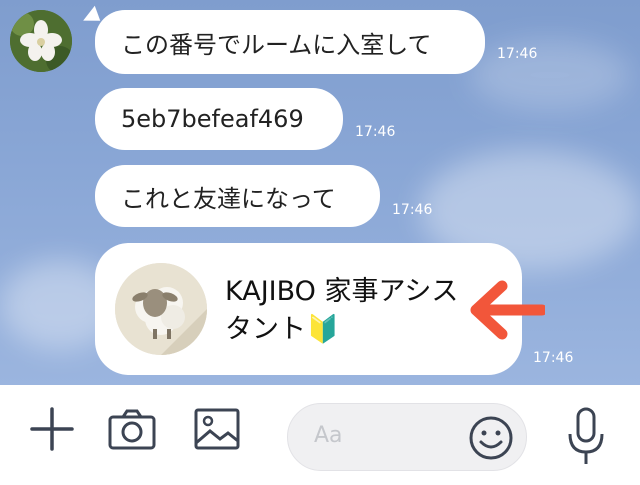 The width and height of the screenshot is (640, 485). I want to click on image-icon, so click(217, 429).